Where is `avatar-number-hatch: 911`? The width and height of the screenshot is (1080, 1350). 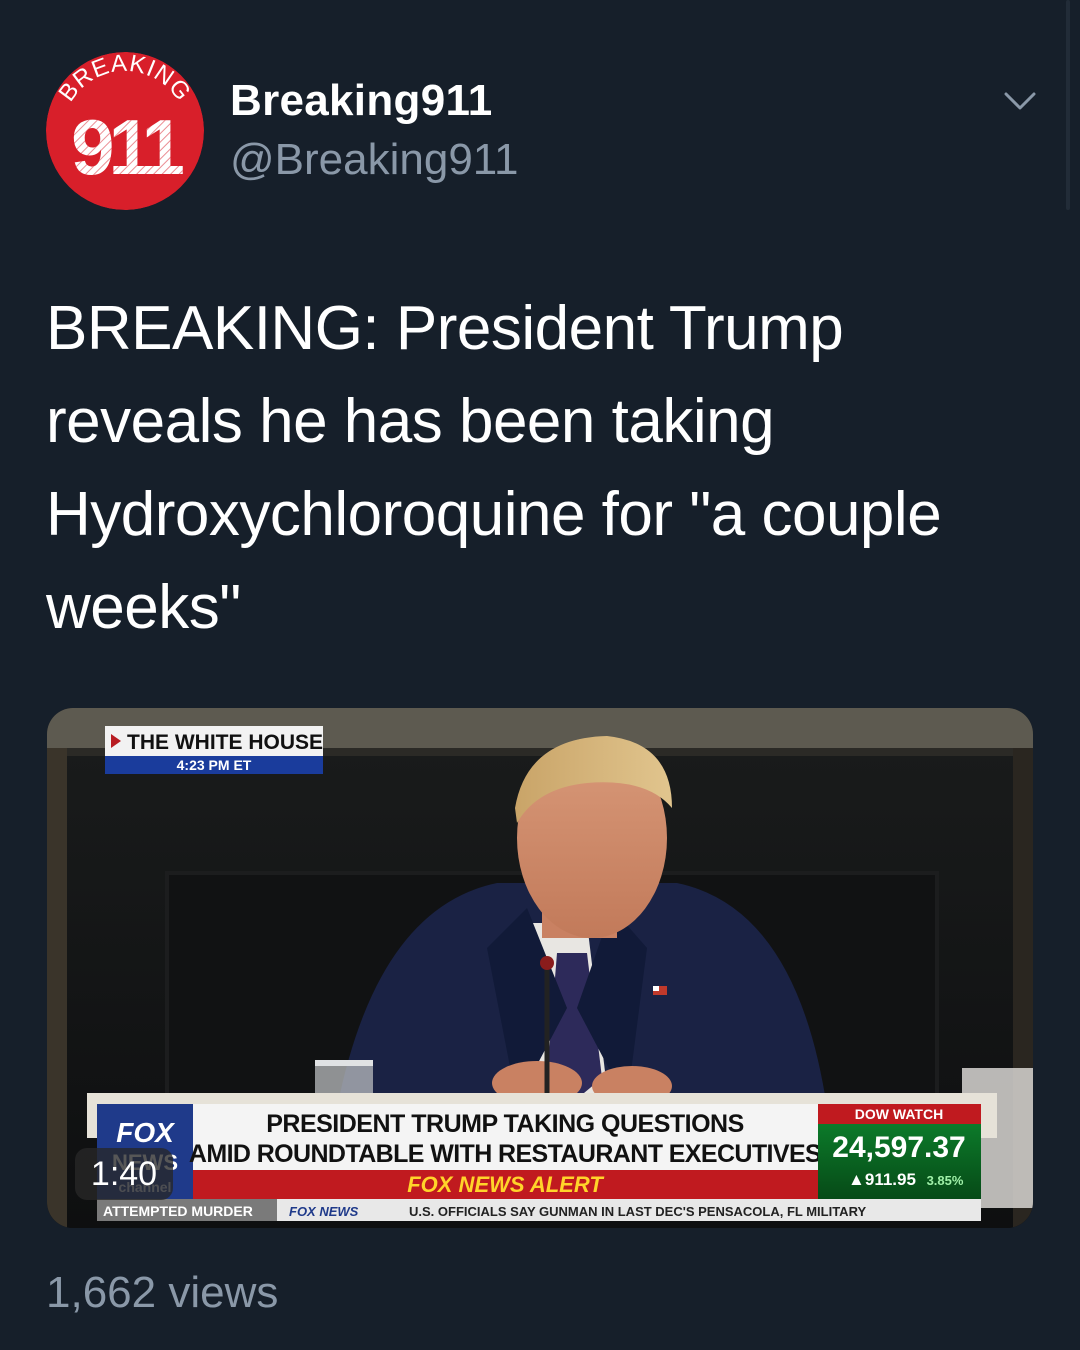
avatar-number-hatch: 911 is located at coordinates (127, 147).